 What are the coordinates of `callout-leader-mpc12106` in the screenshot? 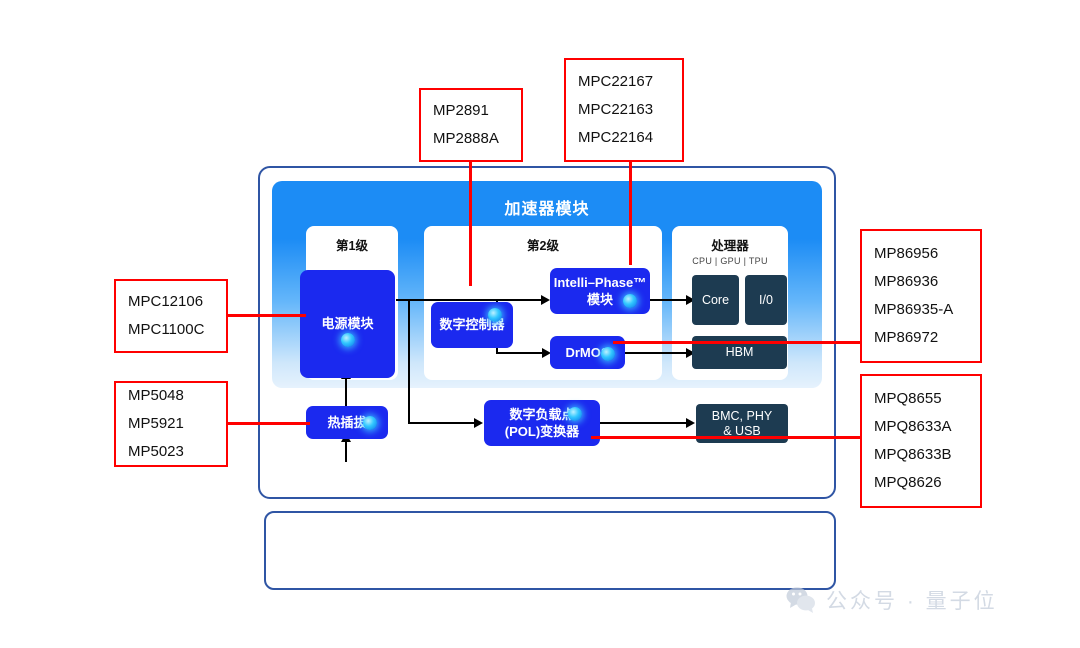 It's located at (267, 315).